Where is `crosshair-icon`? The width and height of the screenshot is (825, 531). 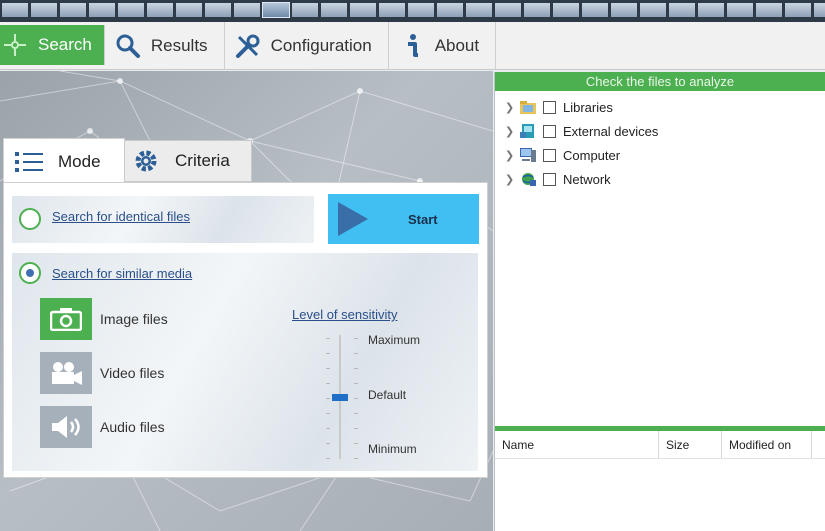 crosshair-icon is located at coordinates (15, 45).